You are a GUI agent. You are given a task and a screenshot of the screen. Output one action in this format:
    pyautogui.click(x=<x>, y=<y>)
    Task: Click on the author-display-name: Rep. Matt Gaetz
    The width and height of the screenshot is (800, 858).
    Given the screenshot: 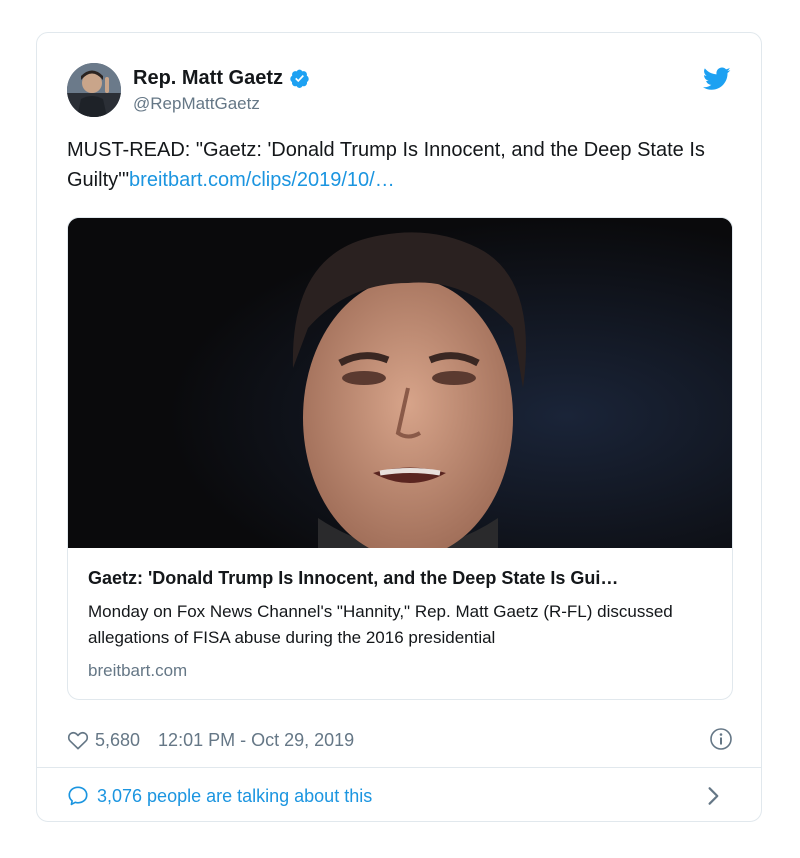 What is the action you would take?
    pyautogui.click(x=208, y=78)
    